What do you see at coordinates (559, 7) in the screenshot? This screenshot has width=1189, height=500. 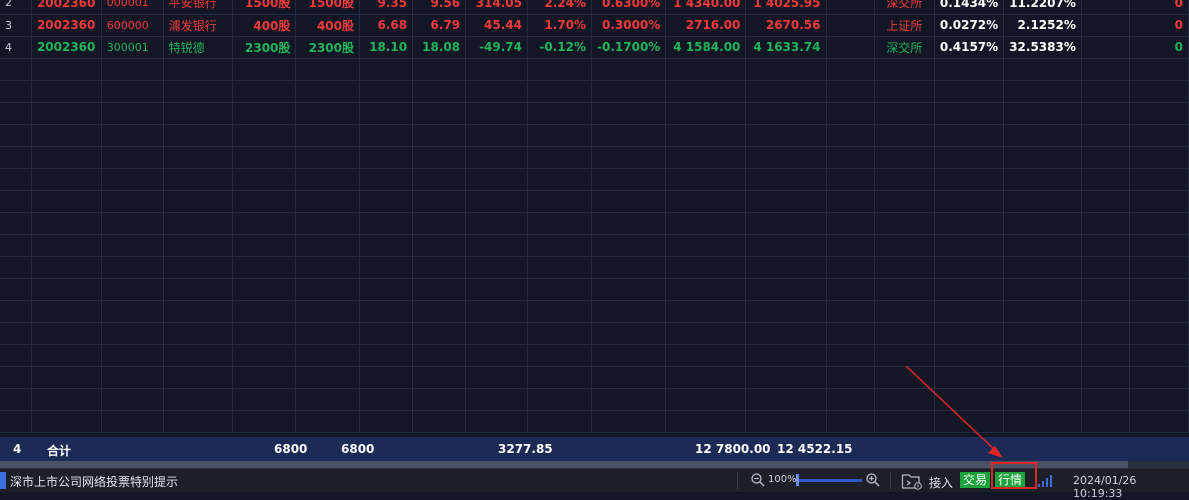 I see `profit-pct-cell: 2.24%` at bounding box center [559, 7].